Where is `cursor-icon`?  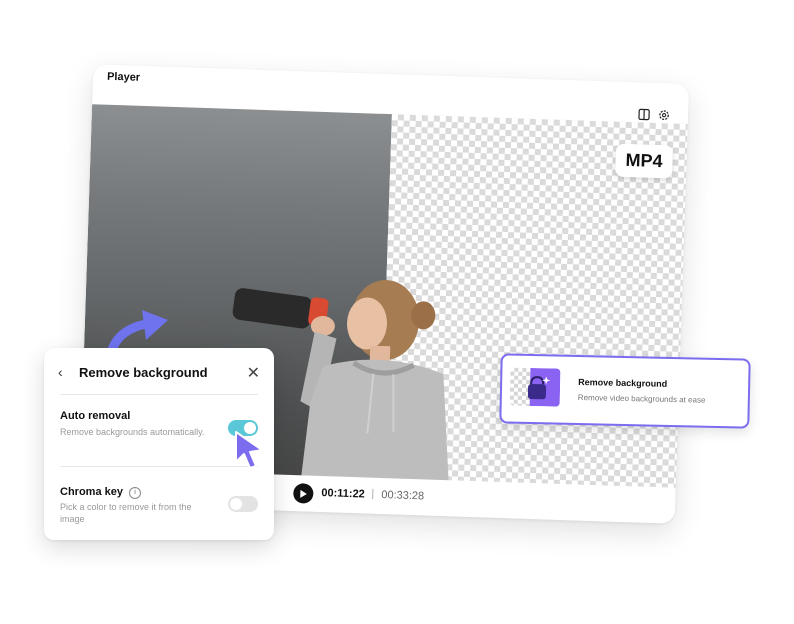
cursor-icon is located at coordinates (249, 450).